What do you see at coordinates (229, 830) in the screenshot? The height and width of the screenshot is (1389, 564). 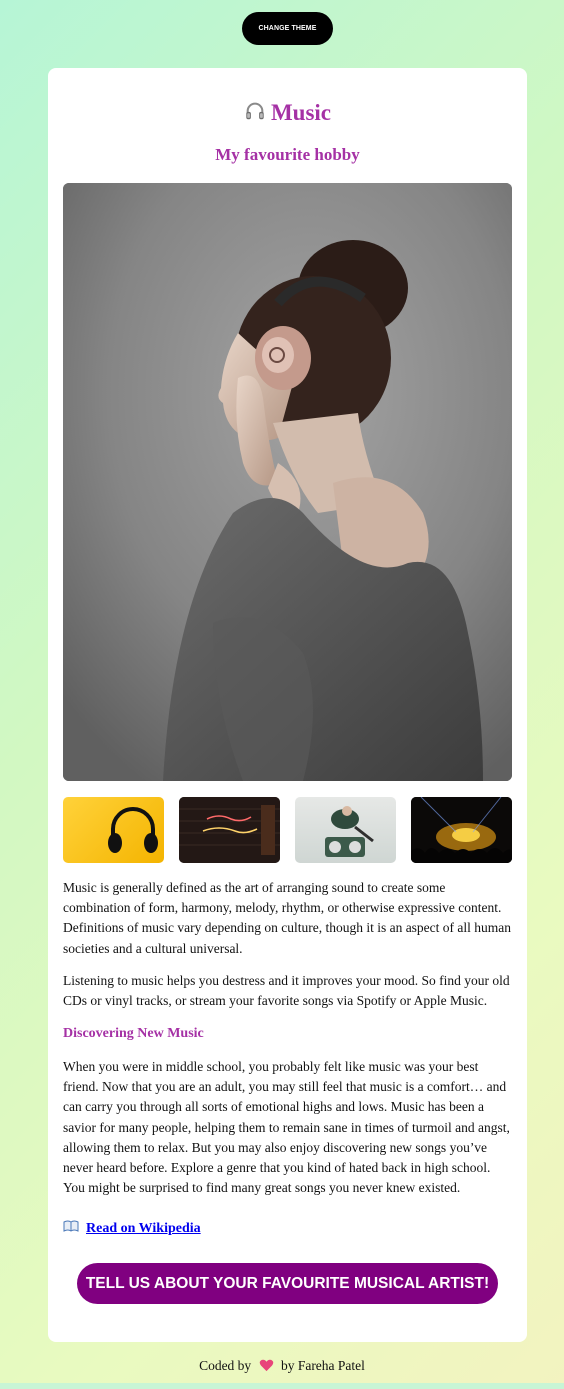 I see `neon-sign-photo` at bounding box center [229, 830].